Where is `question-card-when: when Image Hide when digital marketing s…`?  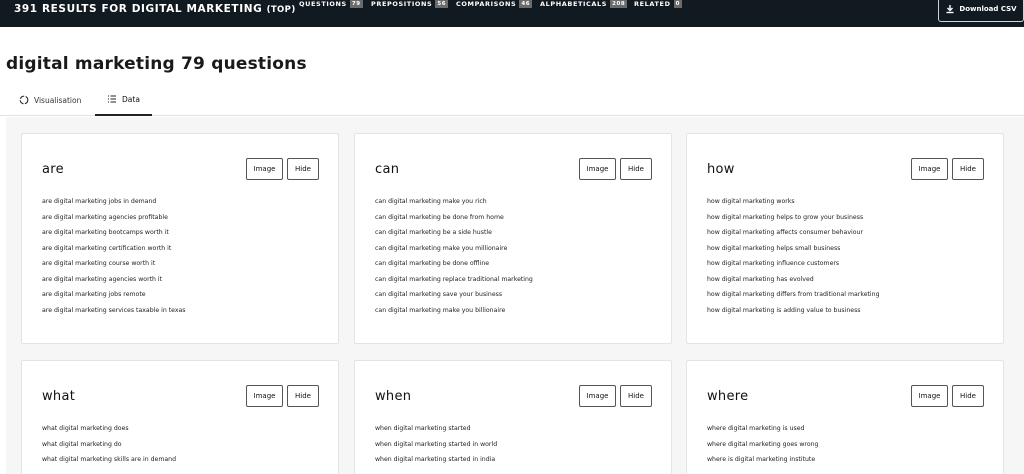 question-card-when: when Image Hide when digital marketing s… is located at coordinates (513, 417).